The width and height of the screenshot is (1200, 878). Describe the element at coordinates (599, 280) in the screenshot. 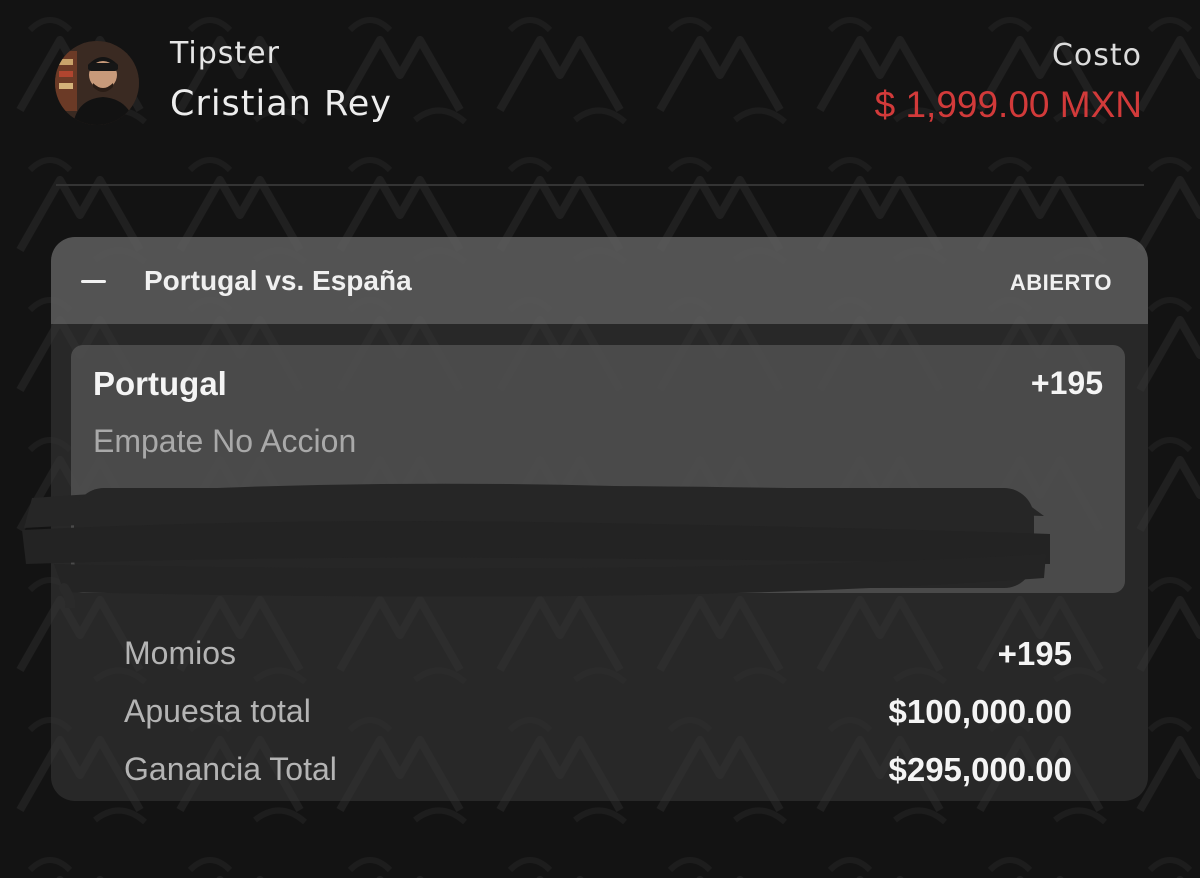

I see `bet-card-header: Portugal vs. España ABIERTO` at that location.